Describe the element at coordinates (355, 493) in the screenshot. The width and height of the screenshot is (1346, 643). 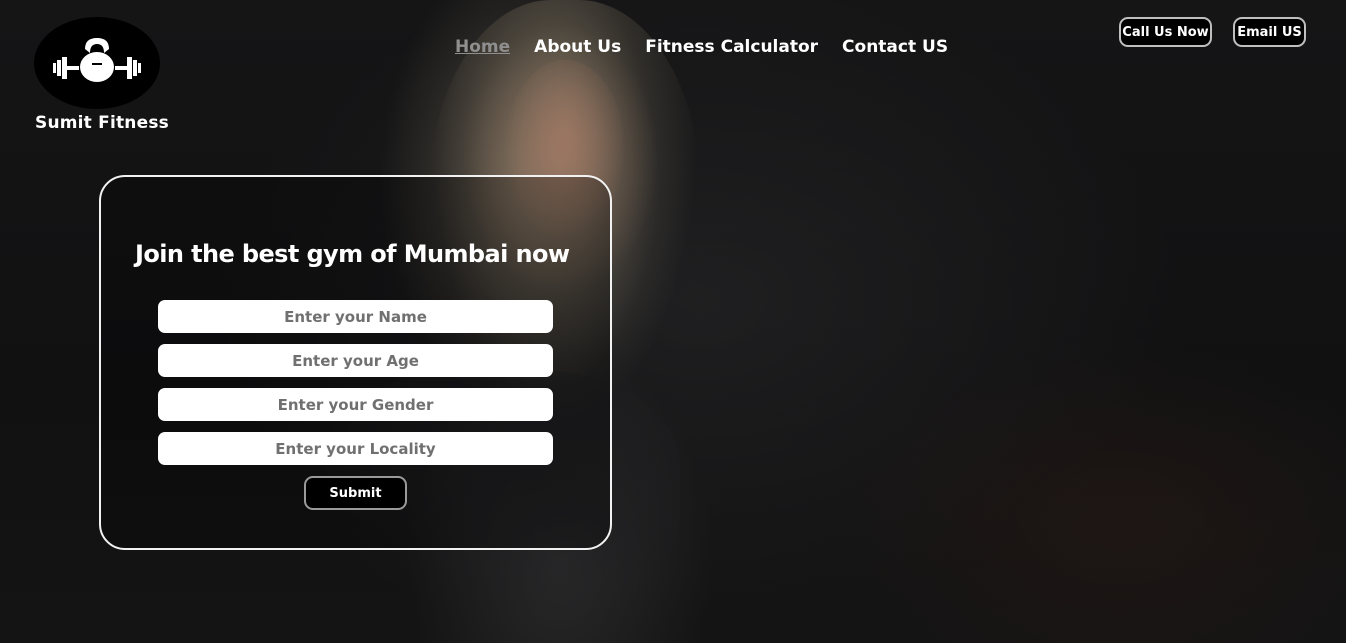
I see `submit-button: Submit` at that location.